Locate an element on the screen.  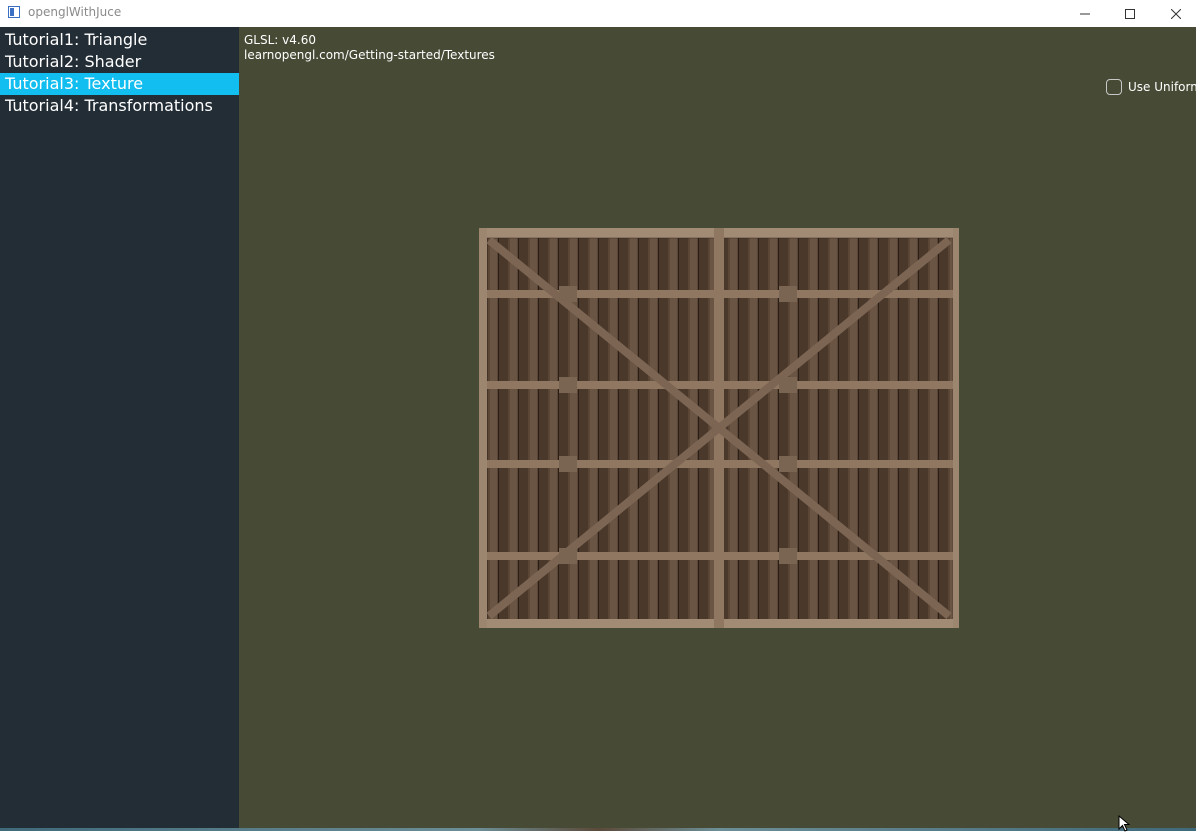
maximize-button is located at coordinates (1130, 13).